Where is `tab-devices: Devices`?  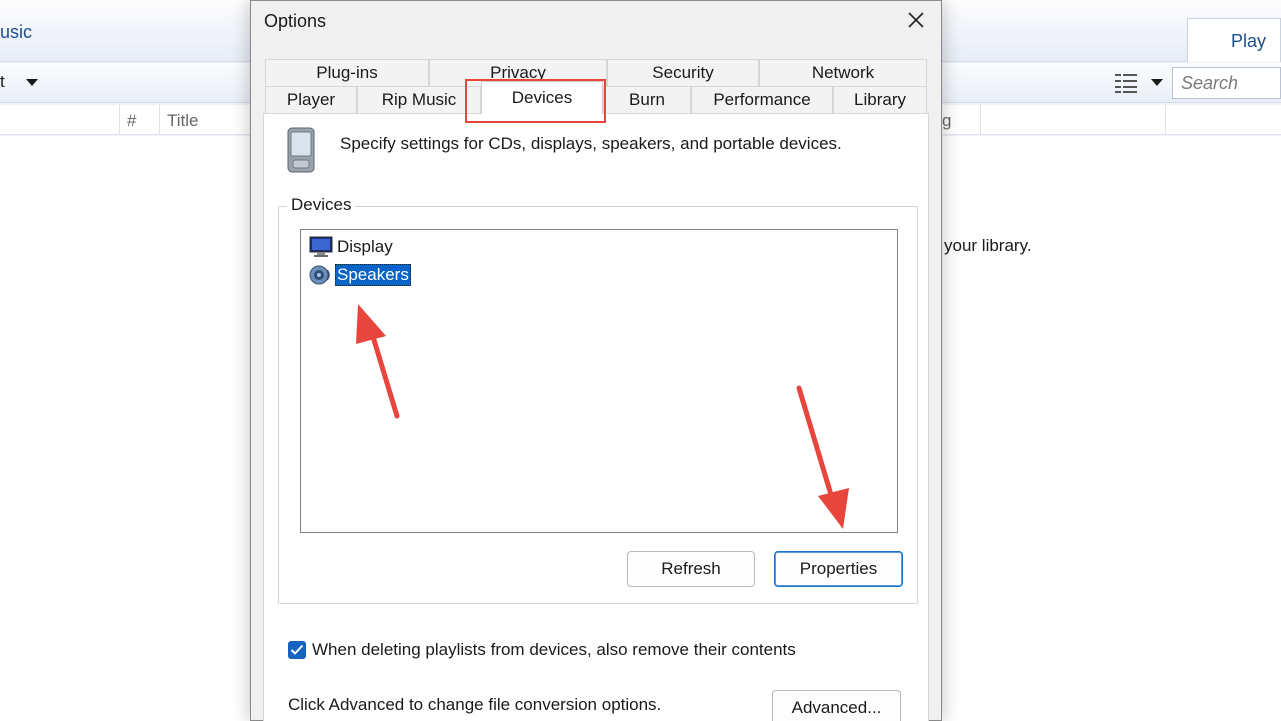 tab-devices: Devices is located at coordinates (542, 97).